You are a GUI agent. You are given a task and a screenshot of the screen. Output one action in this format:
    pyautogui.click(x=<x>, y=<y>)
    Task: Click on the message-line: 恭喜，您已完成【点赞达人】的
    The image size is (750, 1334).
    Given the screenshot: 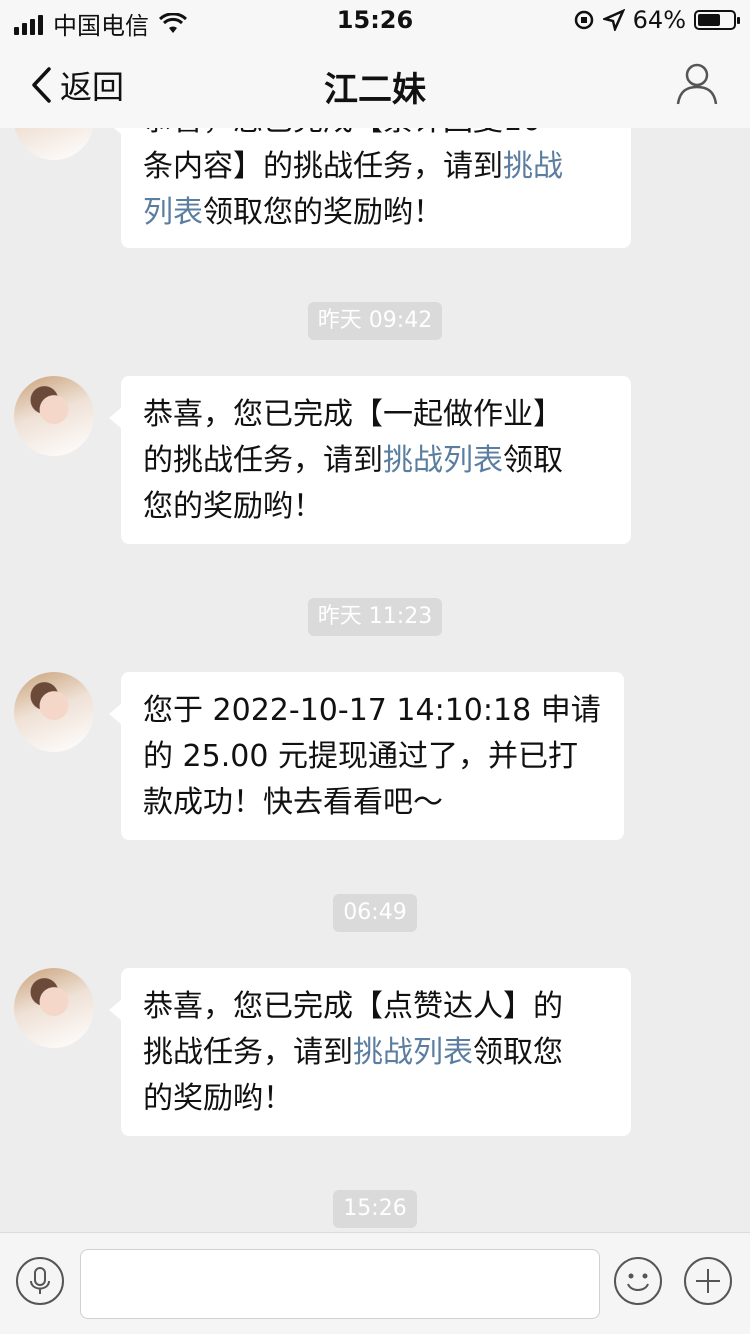 What is the action you would take?
    pyautogui.click(x=376, y=1007)
    